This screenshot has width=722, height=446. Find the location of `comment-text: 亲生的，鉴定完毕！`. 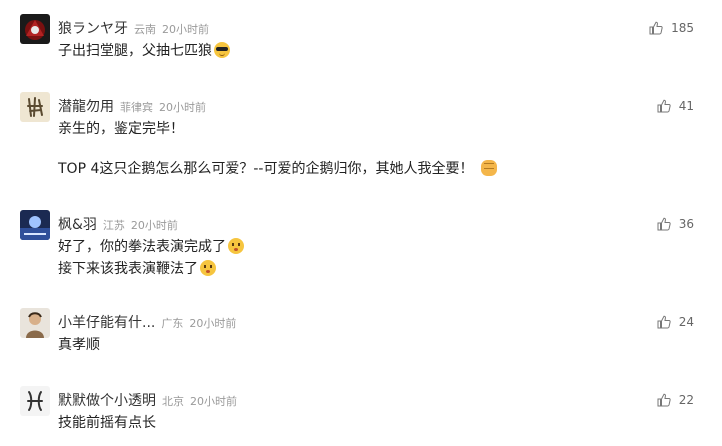

comment-text: 亲生的，鉴定完毕！ is located at coordinates (121, 129).